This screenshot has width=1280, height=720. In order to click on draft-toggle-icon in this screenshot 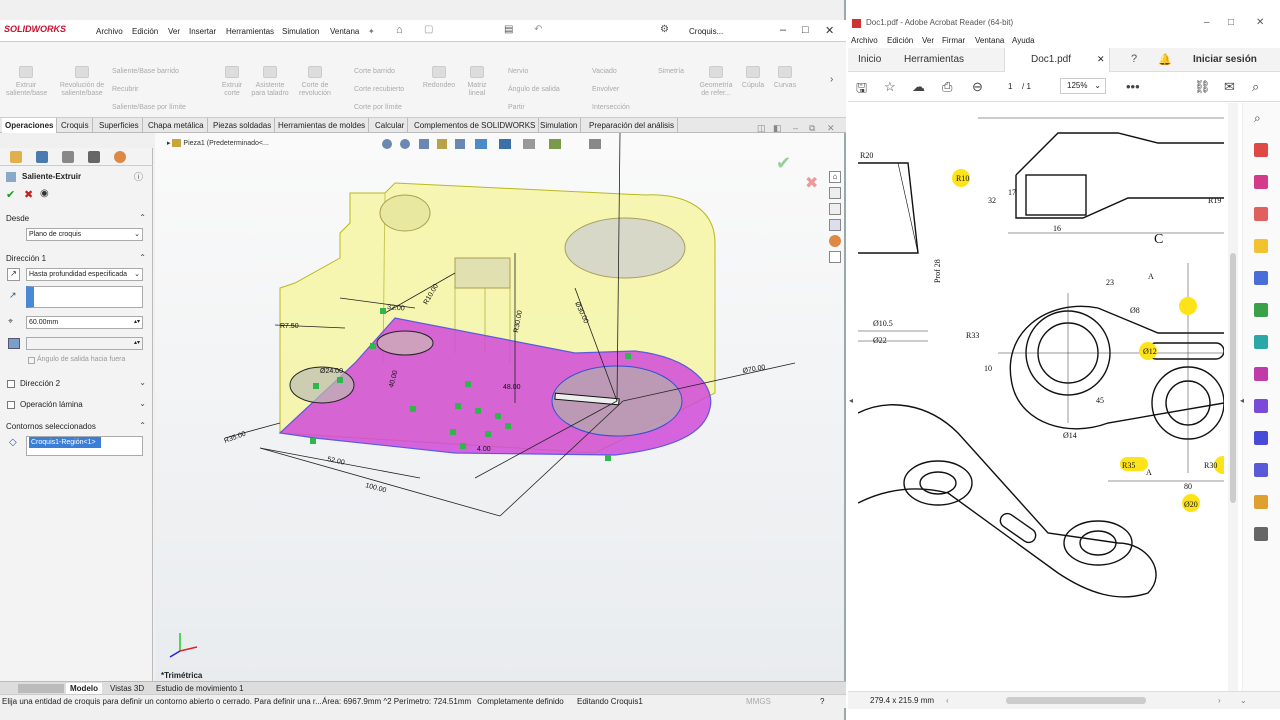, I will do `click(14, 343)`.